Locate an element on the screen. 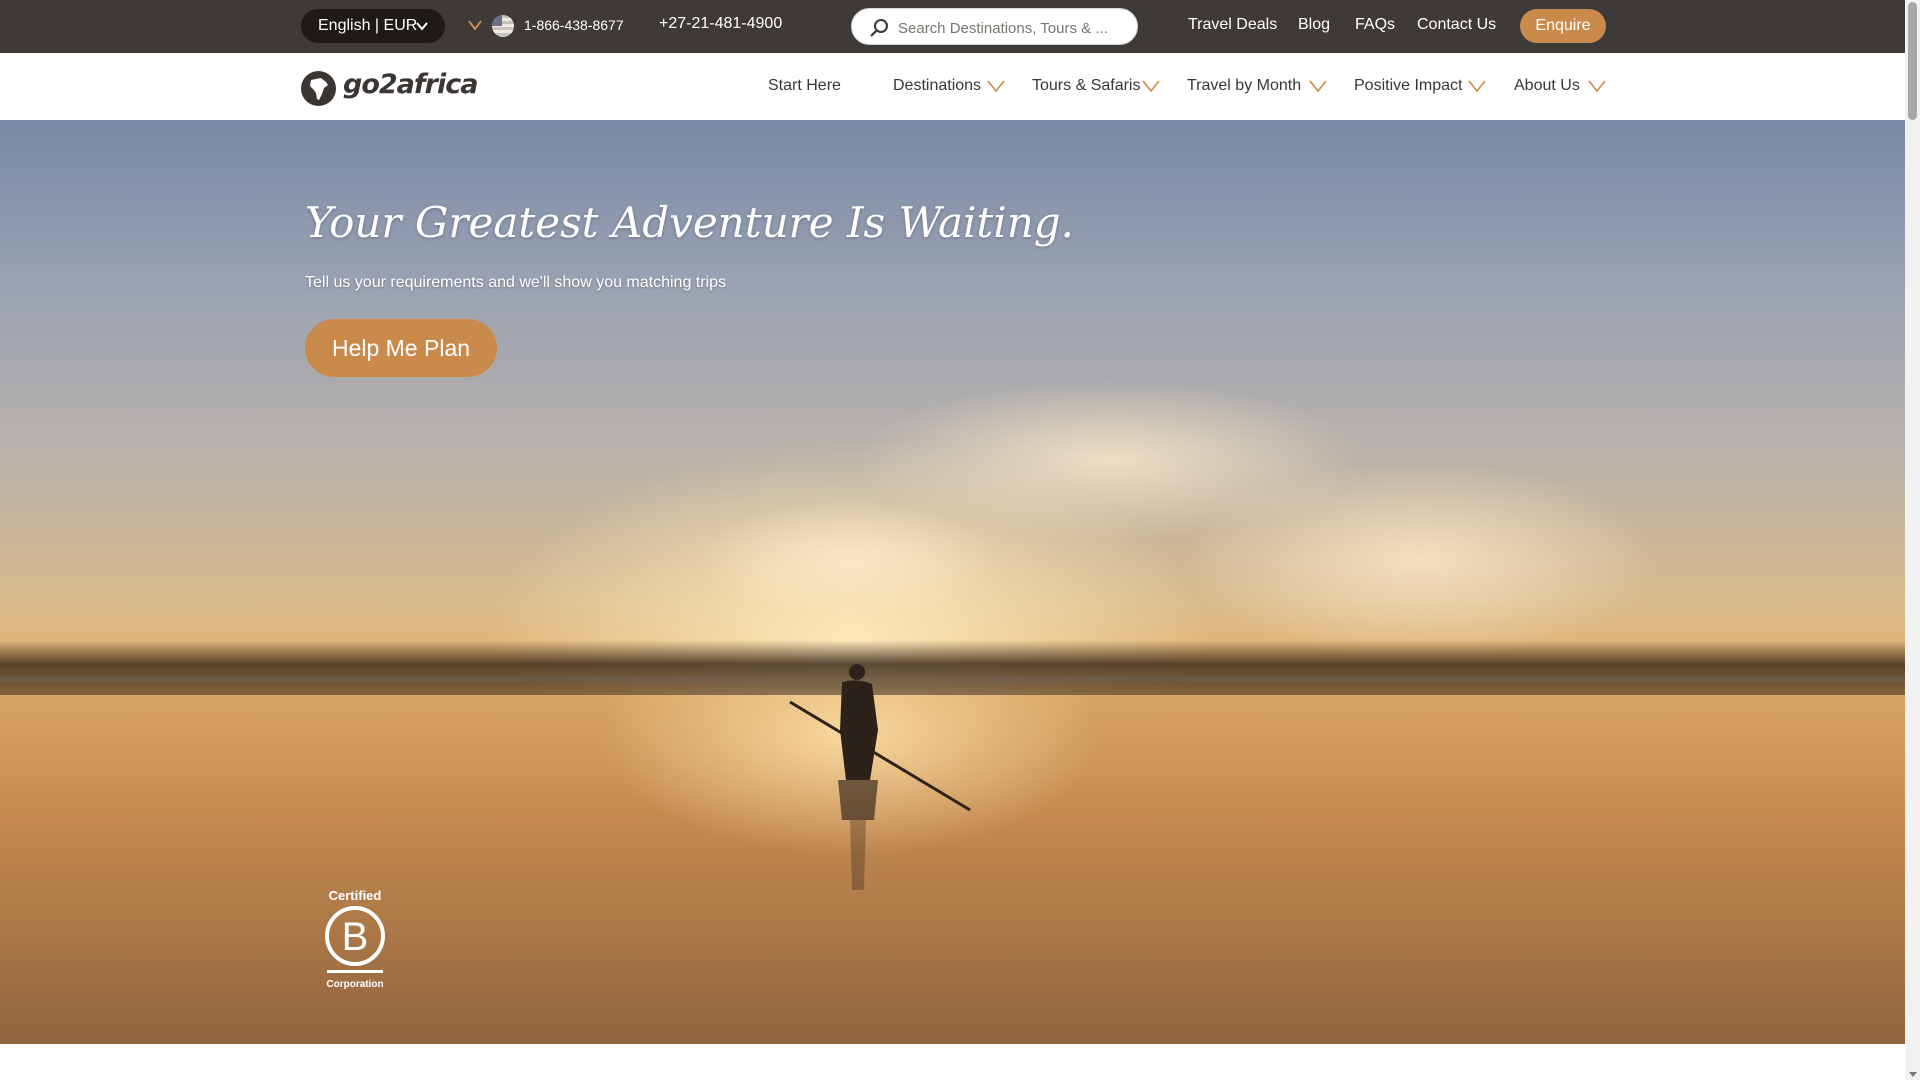 Image resolution: width=1920 pixels, height=1080 pixels. search-icon is located at coordinates (879, 28).